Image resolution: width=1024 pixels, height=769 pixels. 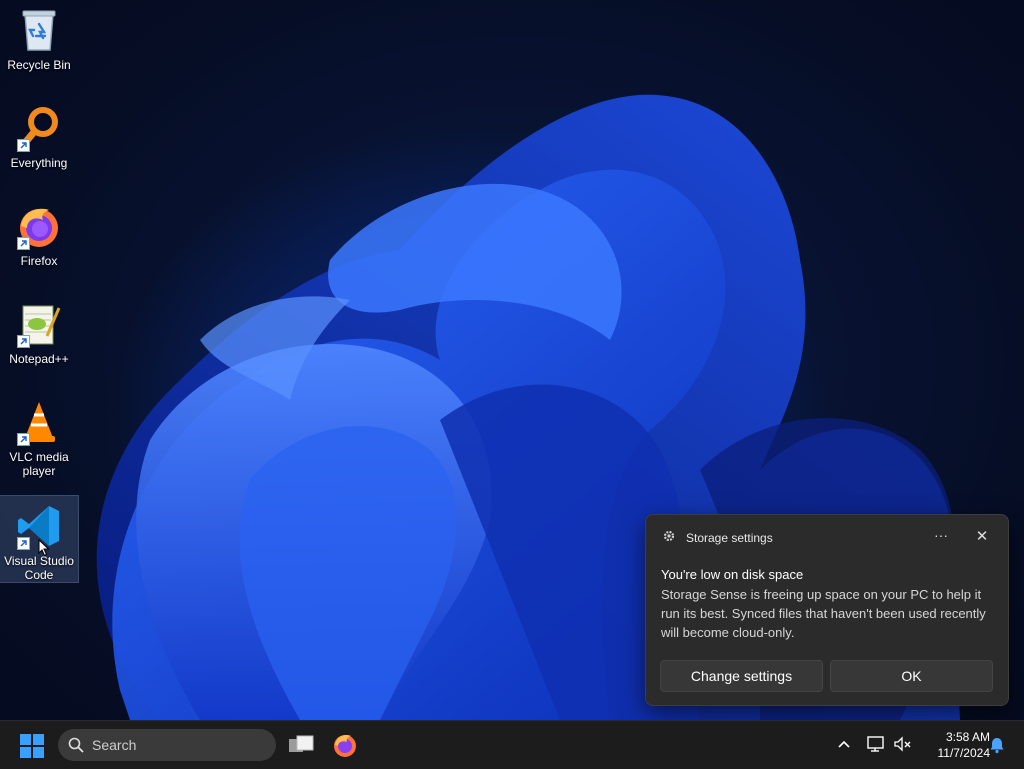 I want to click on volume-button, so click(x=903, y=744).